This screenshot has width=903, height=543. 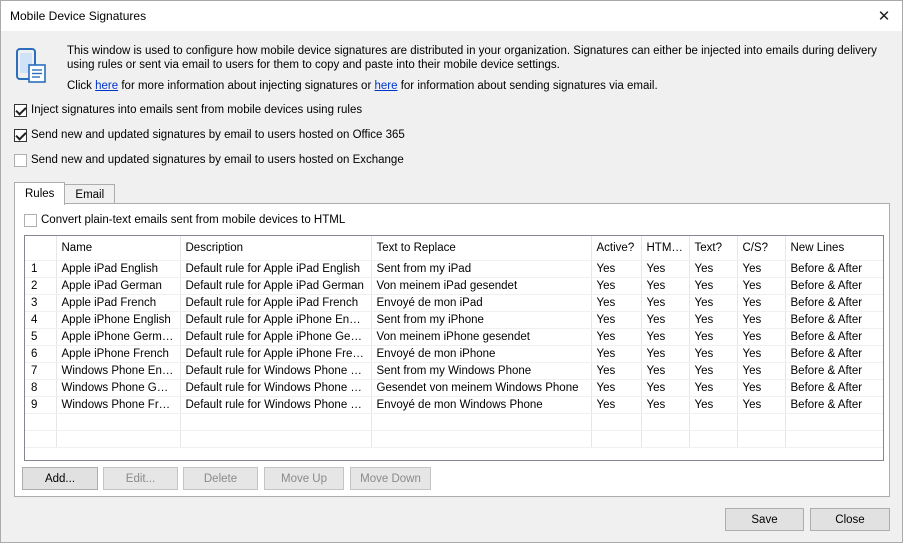 I want to click on inject-checkbox, so click(x=20, y=110).